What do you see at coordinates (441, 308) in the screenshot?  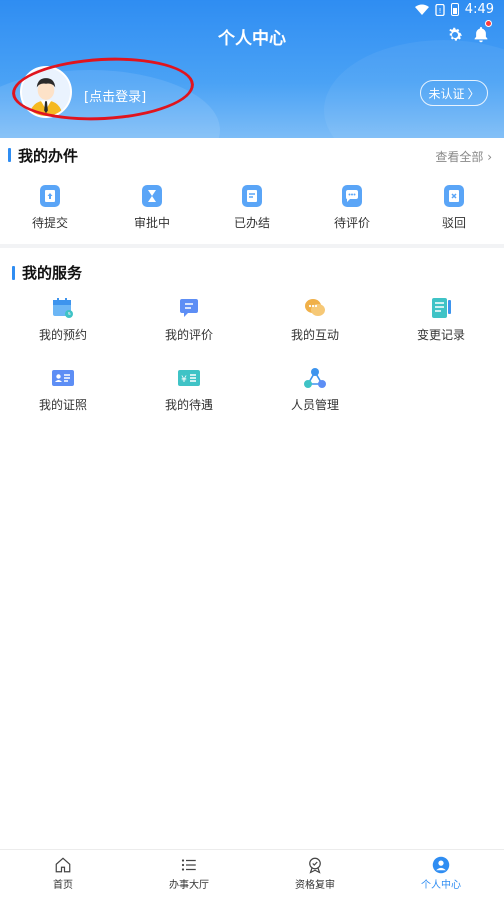 I see `record-icon` at bounding box center [441, 308].